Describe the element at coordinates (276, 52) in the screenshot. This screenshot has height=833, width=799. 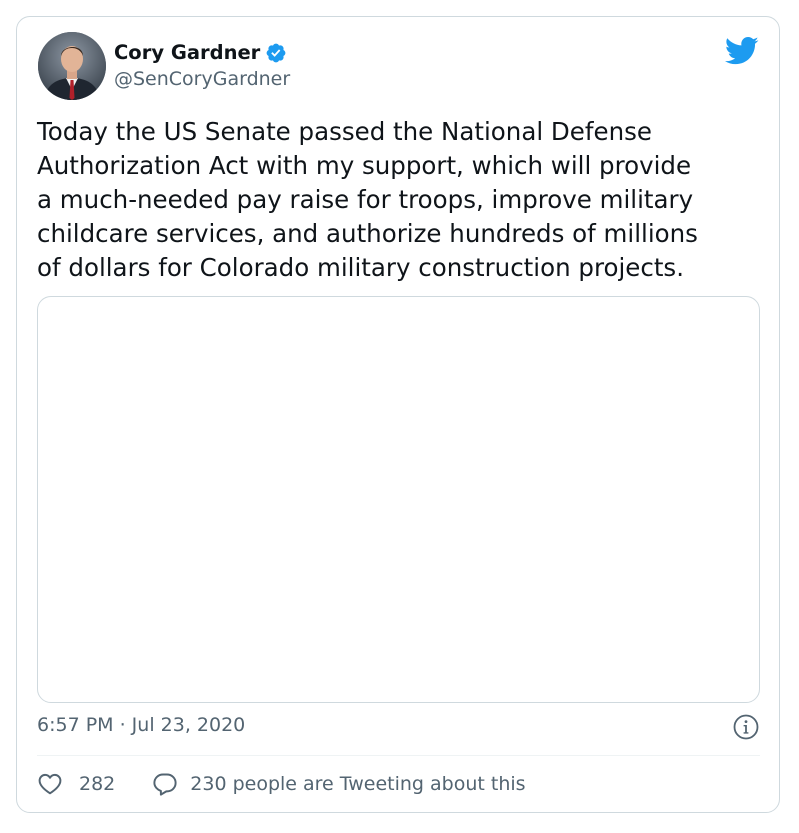
I see `verified-badge-icon` at that location.